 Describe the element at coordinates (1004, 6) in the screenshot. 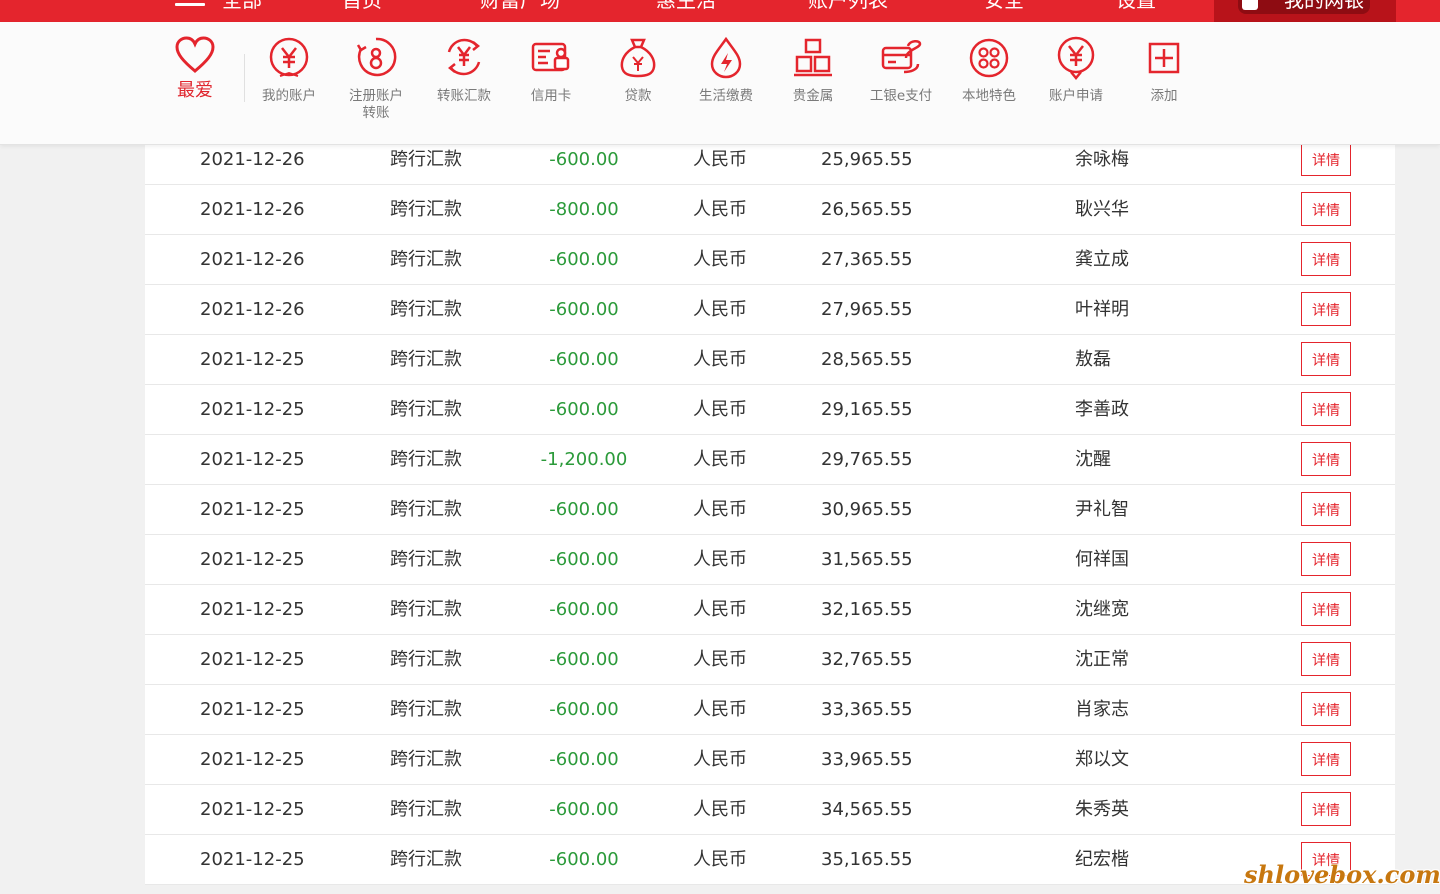

I see `nav-item-security: 安全` at that location.